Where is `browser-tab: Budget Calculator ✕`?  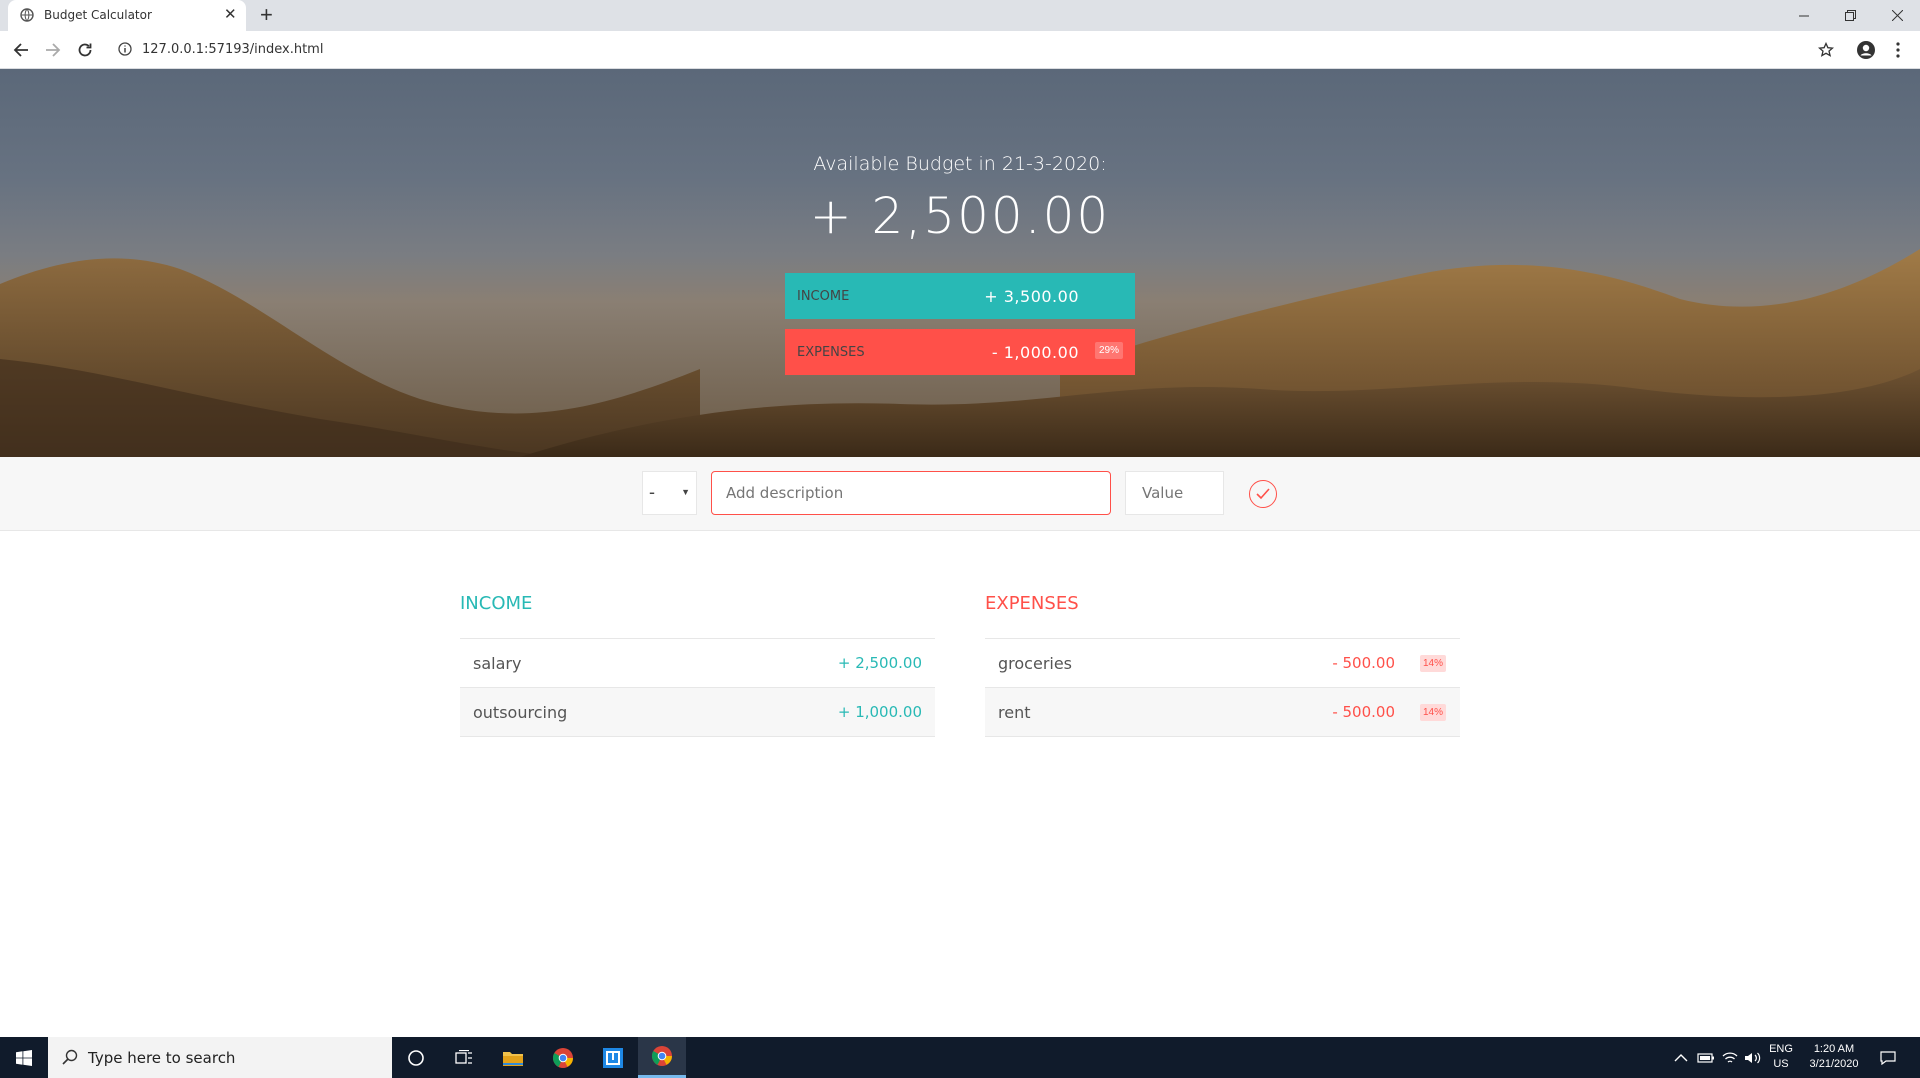 browser-tab: Budget Calculator ✕ is located at coordinates (127, 15).